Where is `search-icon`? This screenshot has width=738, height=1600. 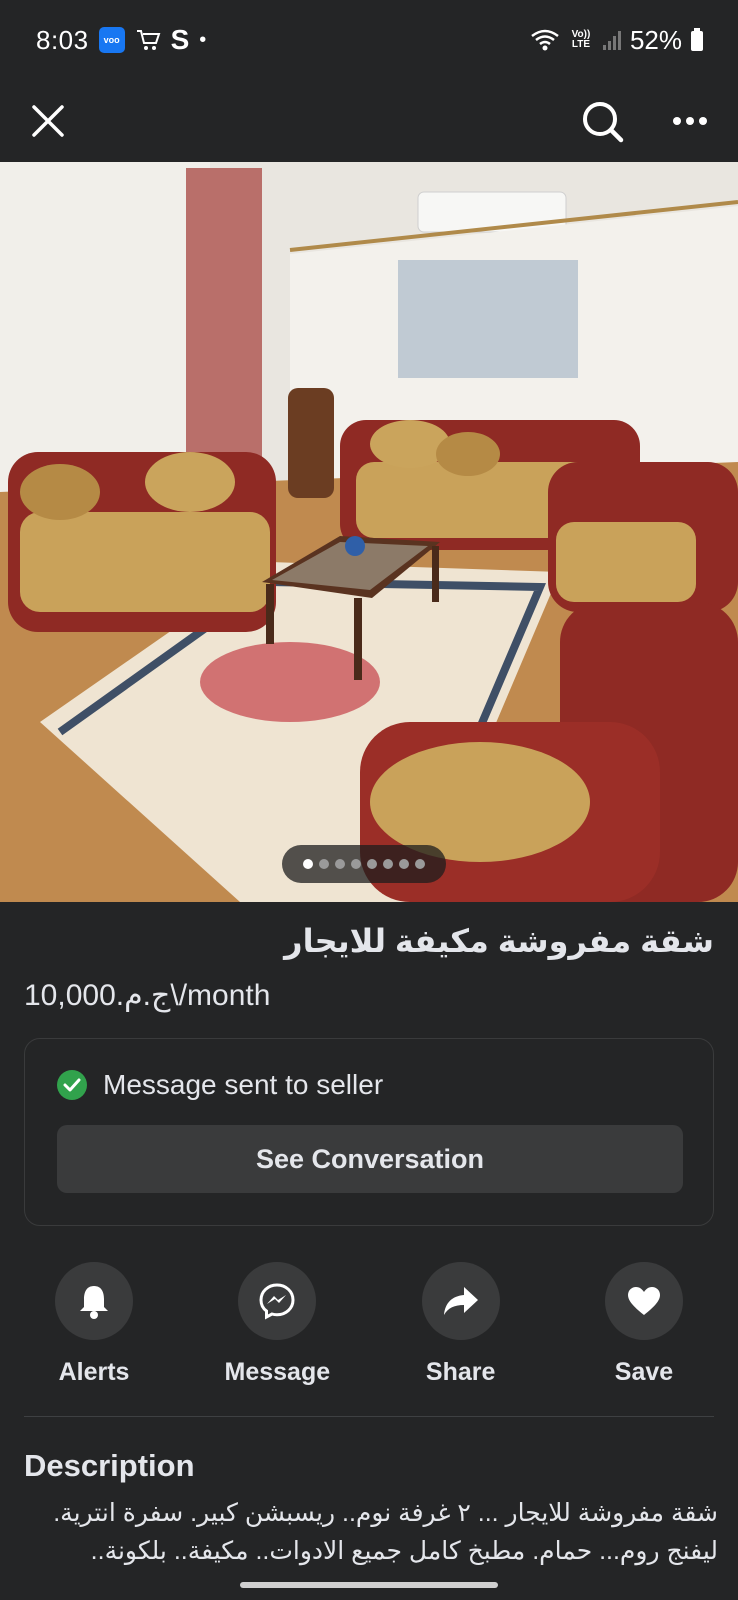 search-icon is located at coordinates (603, 122).